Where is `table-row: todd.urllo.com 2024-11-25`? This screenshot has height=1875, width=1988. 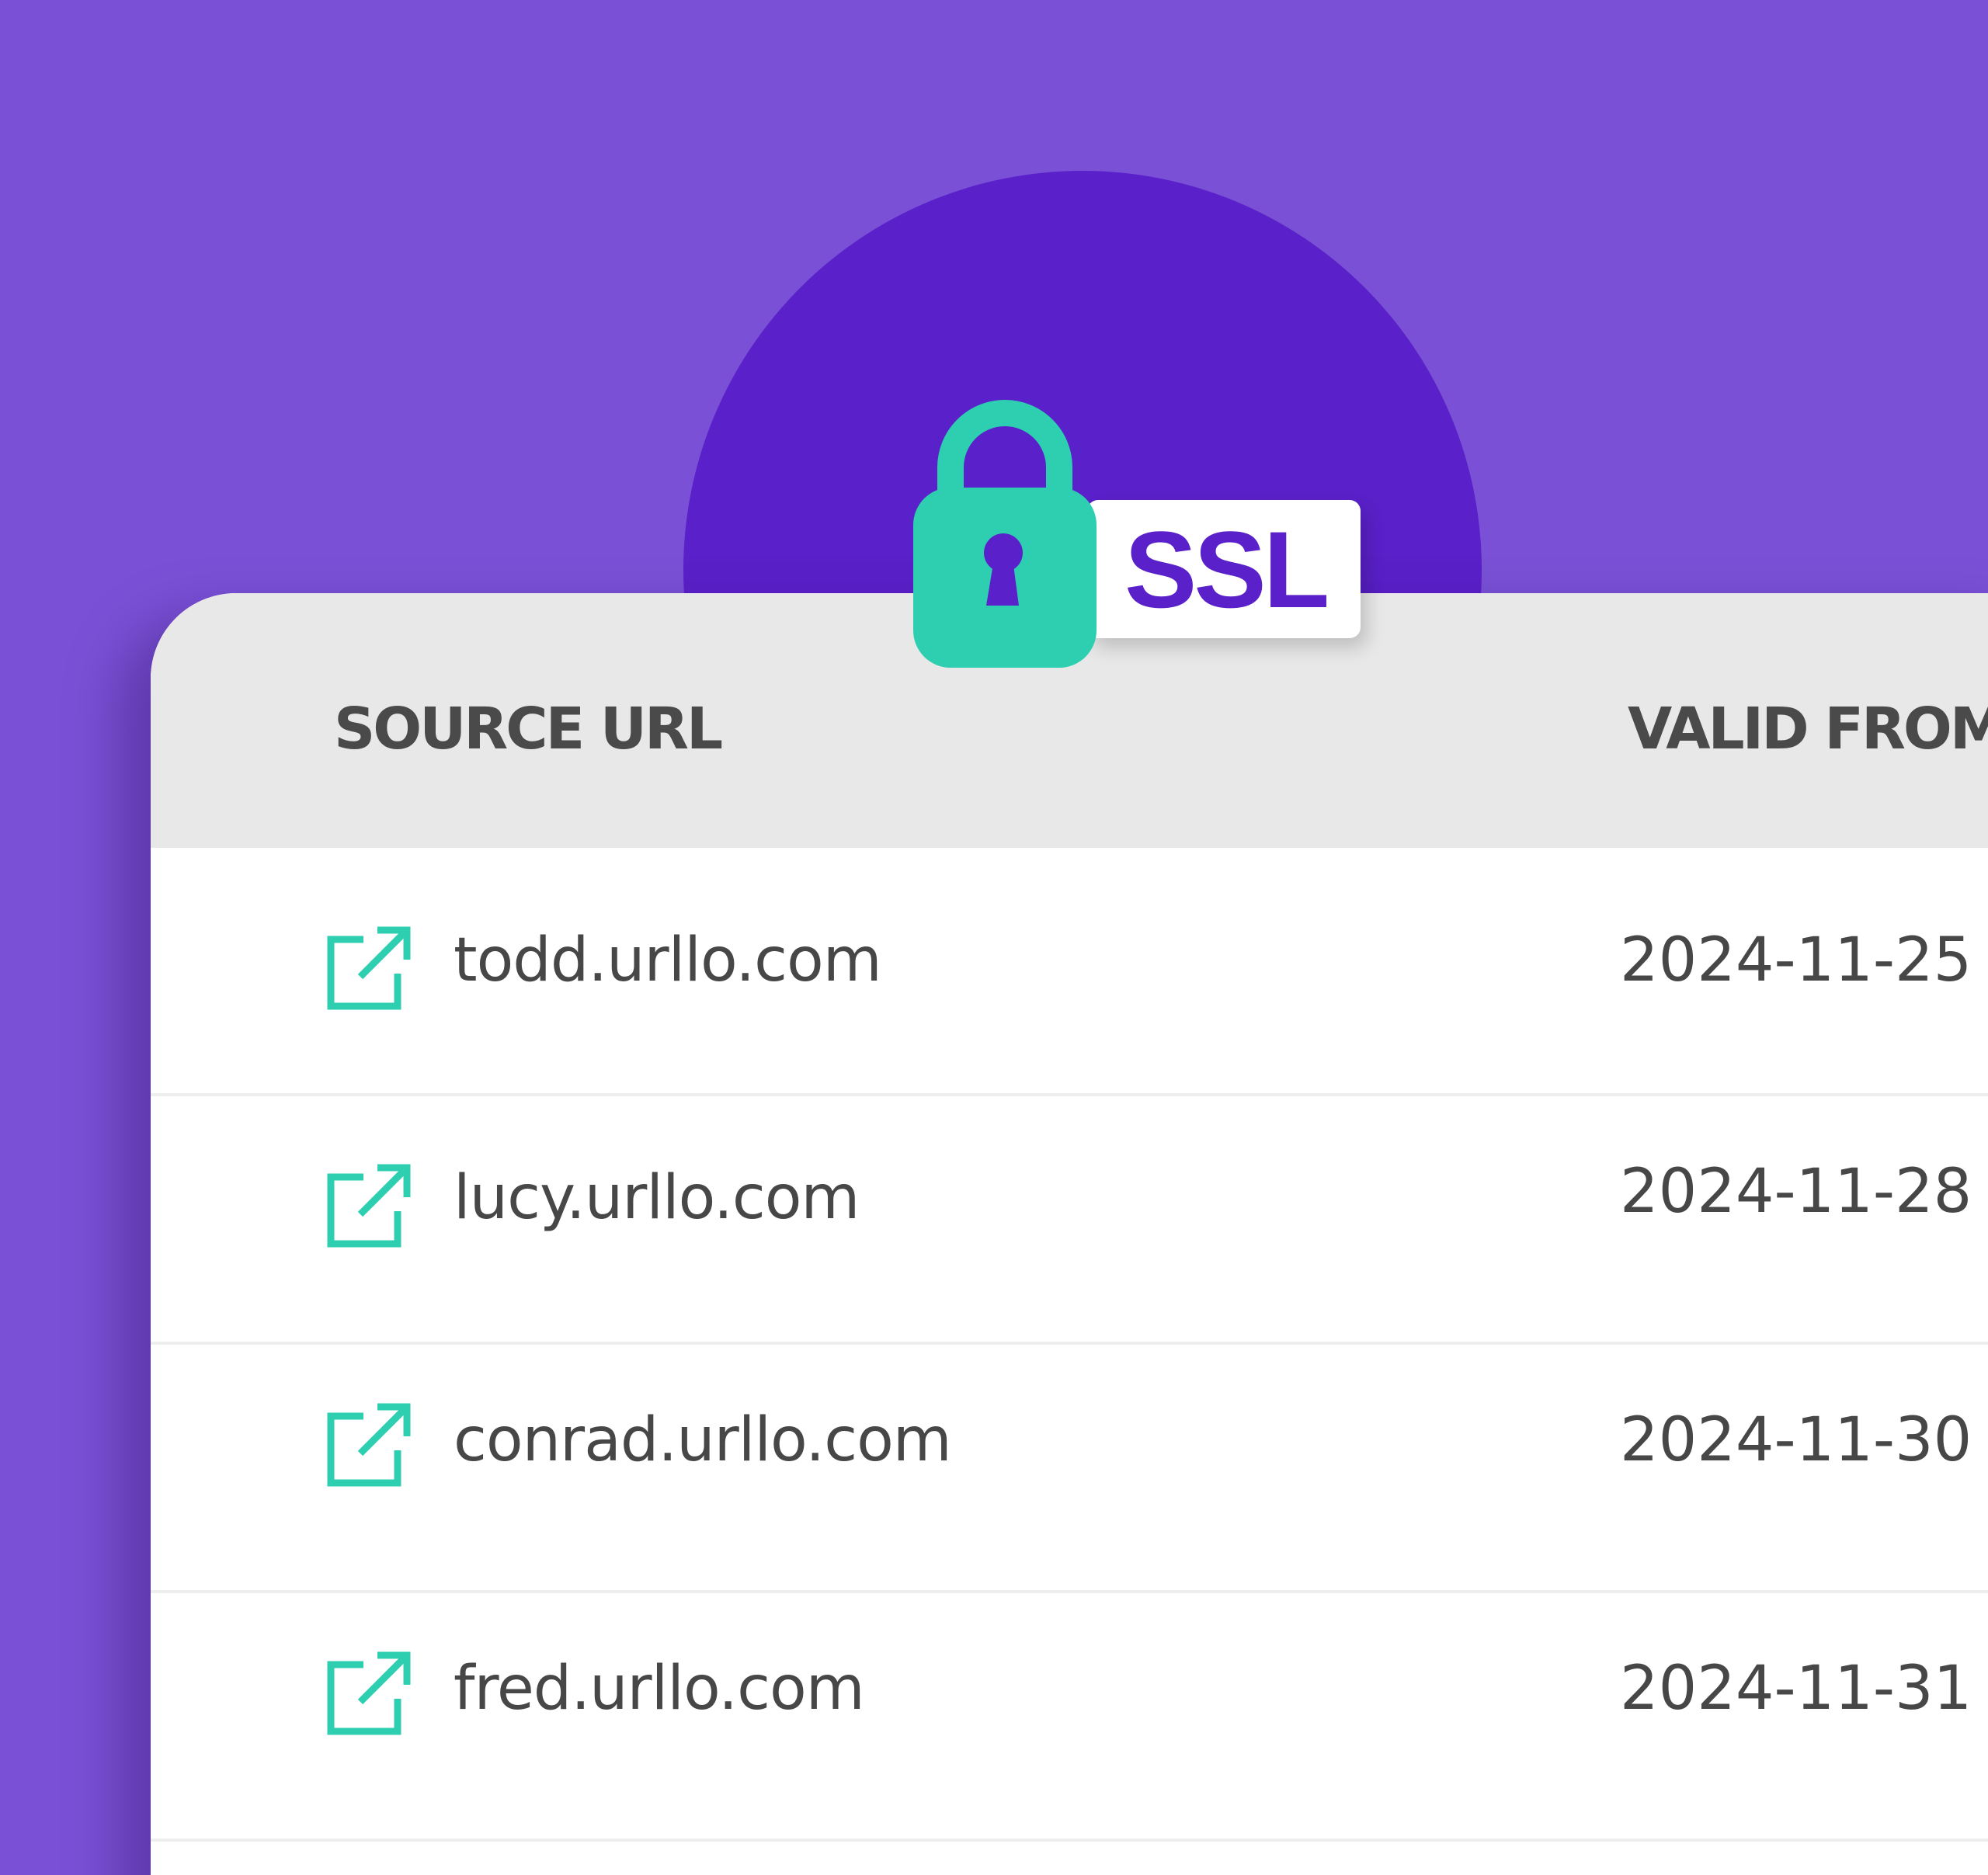
table-row: todd.urllo.com 2024-11-25 is located at coordinates (1069, 972).